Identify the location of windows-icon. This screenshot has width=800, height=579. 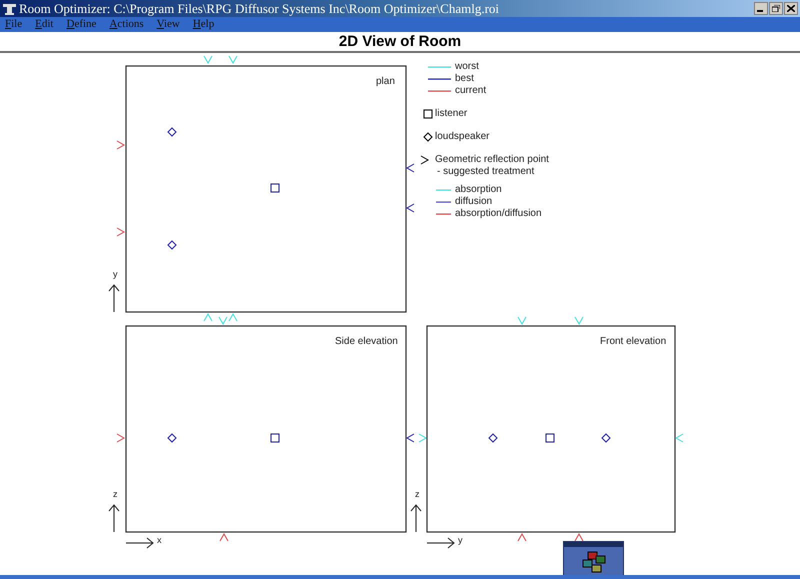
(594, 561).